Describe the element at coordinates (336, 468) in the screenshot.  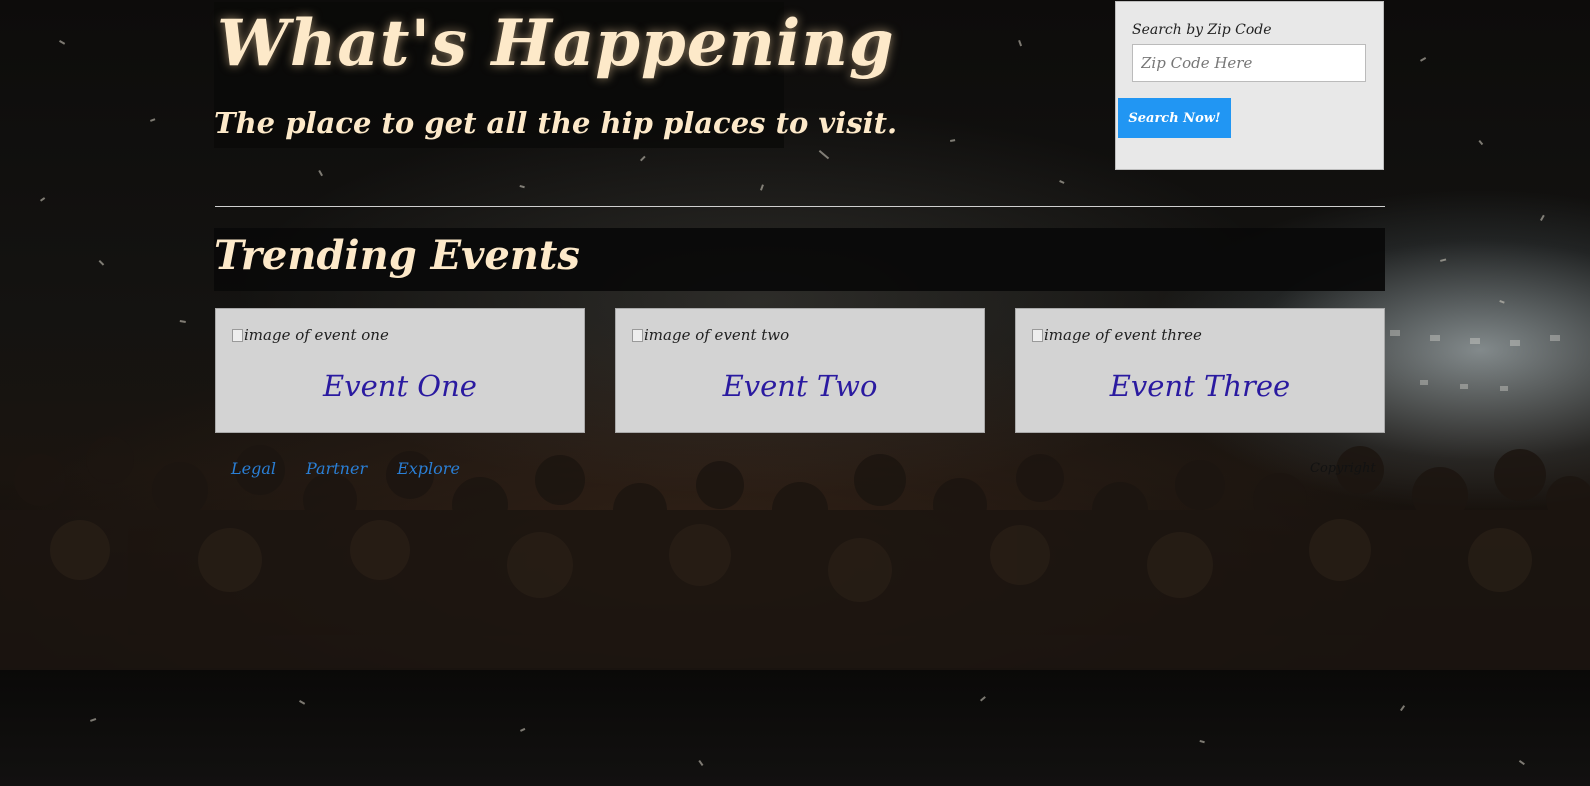
I see `footer-link-partner: Partner` at that location.